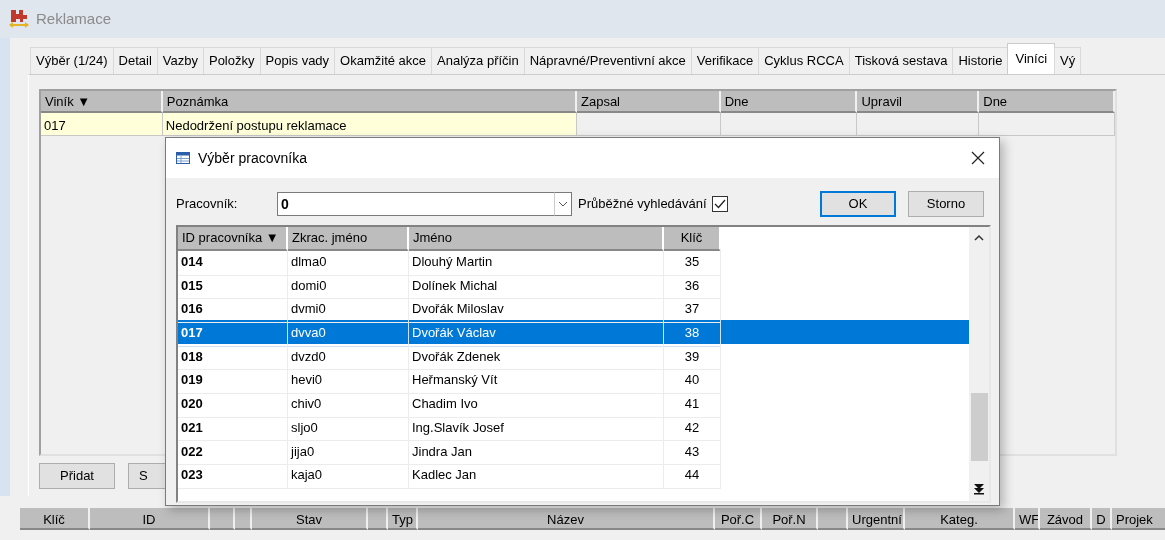  What do you see at coordinates (308, 356) in the screenshot?
I see `table-cell: dvzd0` at bounding box center [308, 356].